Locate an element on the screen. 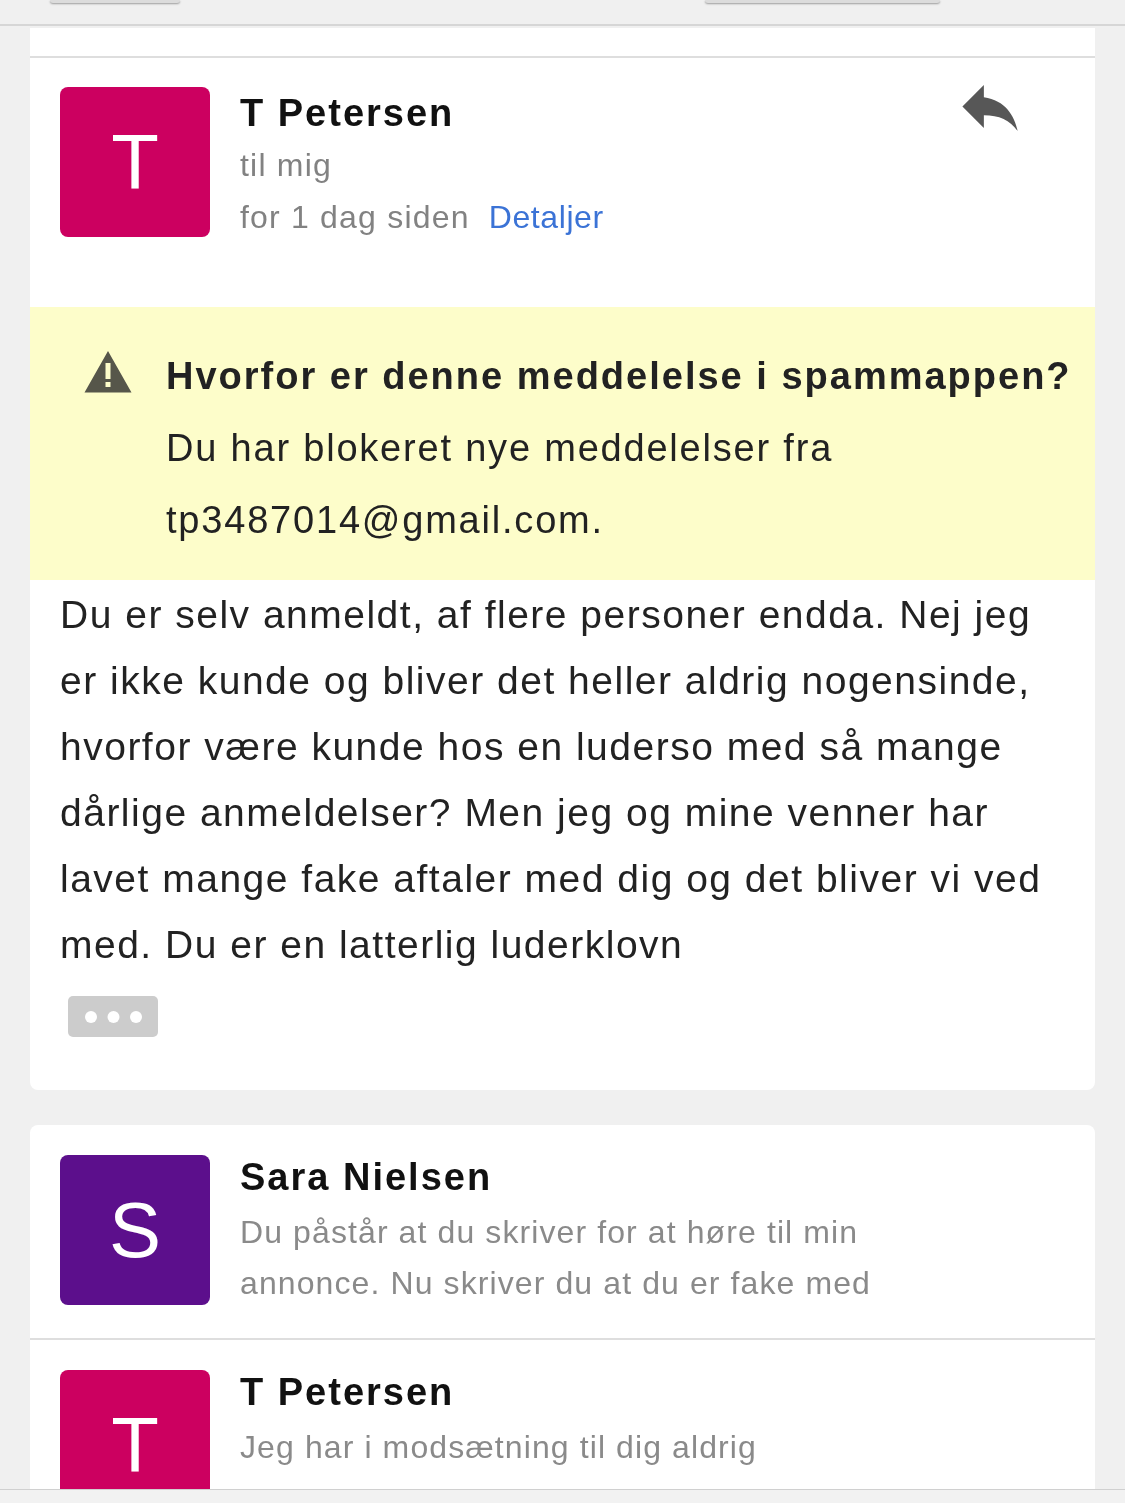 The image size is (1125, 1503). timestamp: for 1 dag siden is located at coordinates (355, 217).